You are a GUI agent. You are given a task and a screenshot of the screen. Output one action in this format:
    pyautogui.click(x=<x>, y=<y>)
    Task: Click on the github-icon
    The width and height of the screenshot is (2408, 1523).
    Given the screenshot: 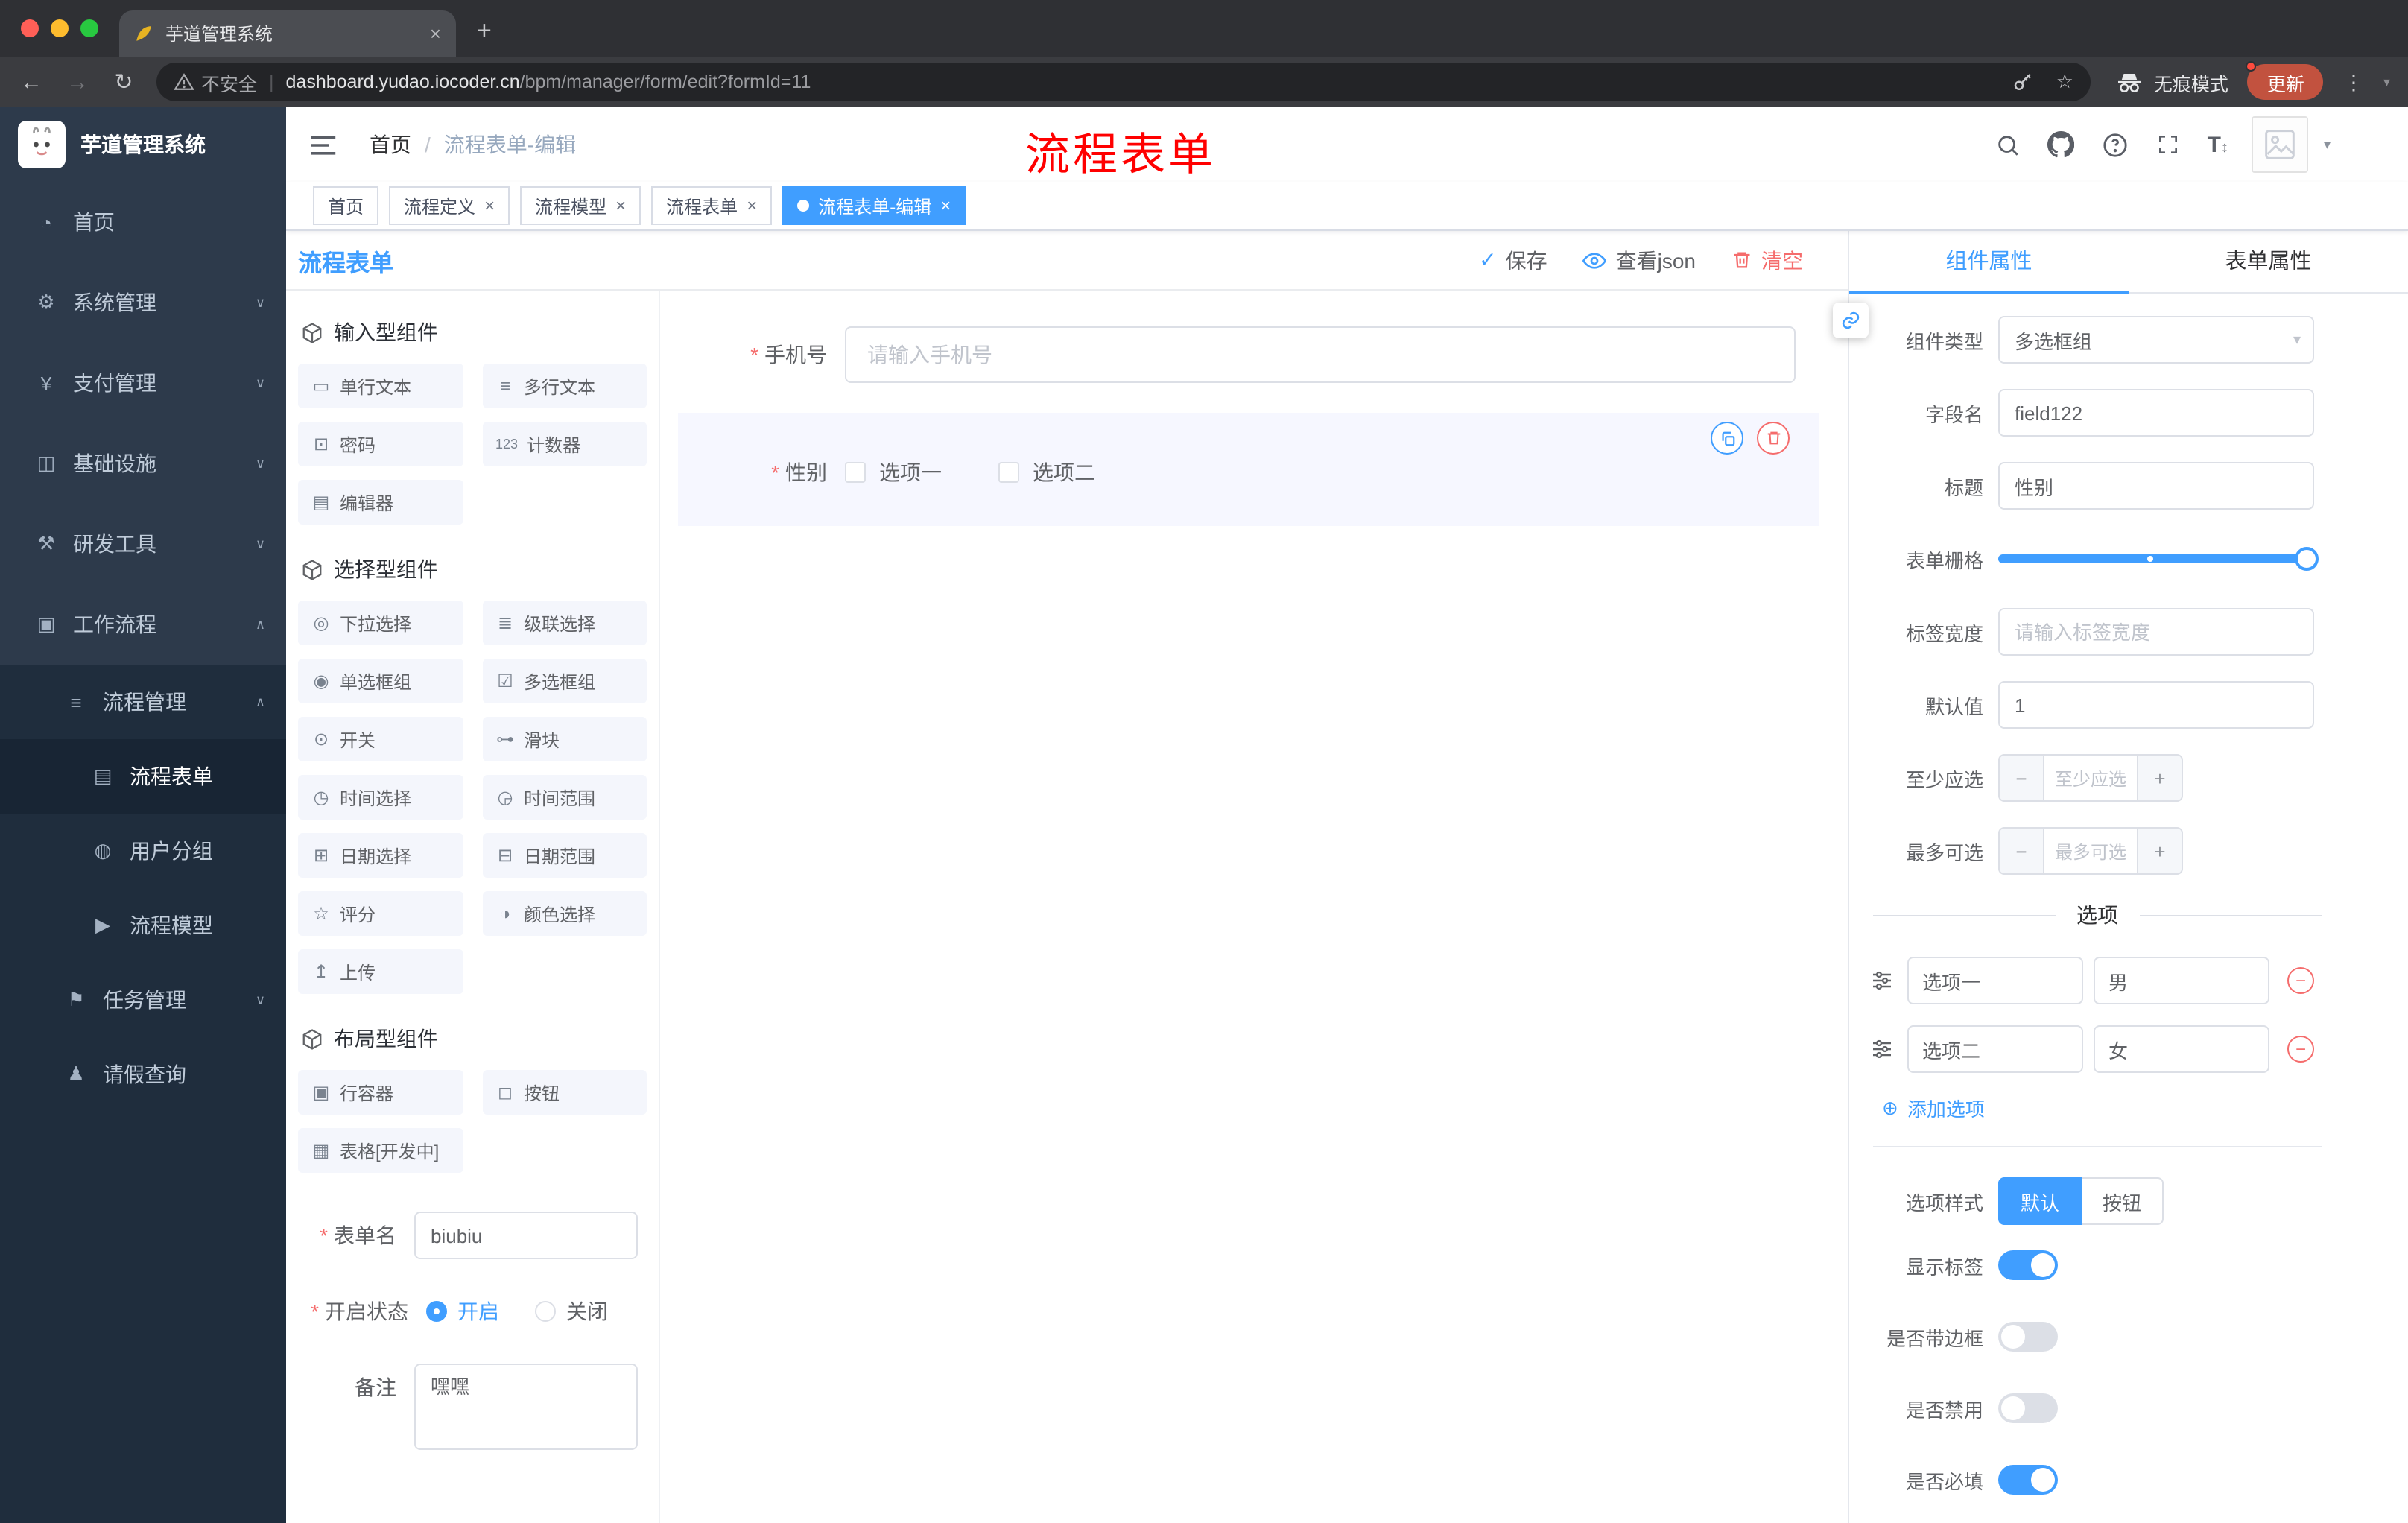 What is the action you would take?
    pyautogui.click(x=2061, y=144)
    